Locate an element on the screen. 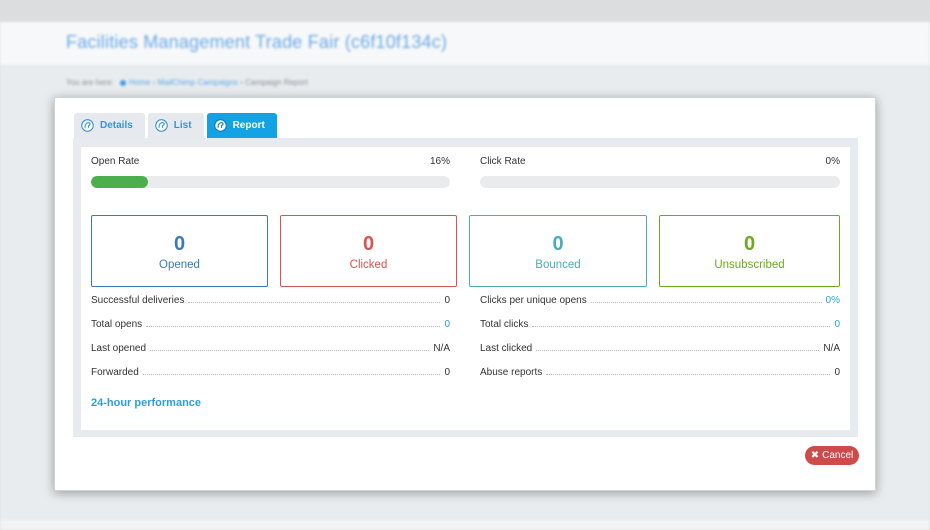 This screenshot has width=930, height=530. click-rate-progress is located at coordinates (660, 182).